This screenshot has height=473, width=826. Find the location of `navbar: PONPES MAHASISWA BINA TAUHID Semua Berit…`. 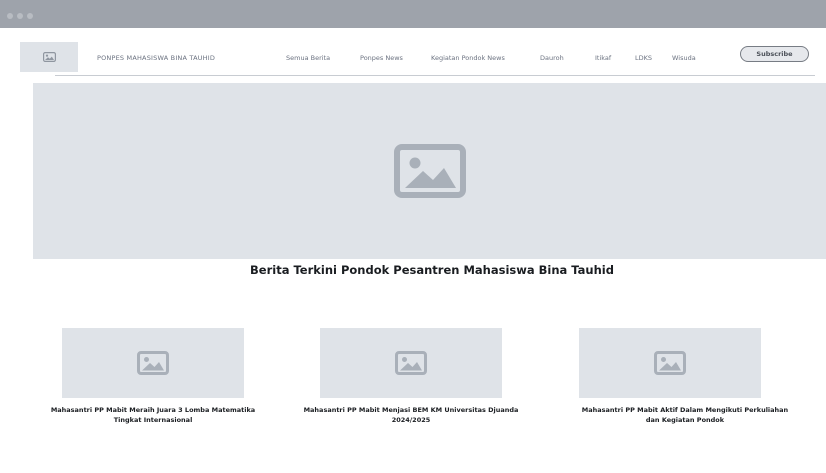

navbar: PONPES MAHASISWA BINA TAUHID Semua Berit… is located at coordinates (413, 54).